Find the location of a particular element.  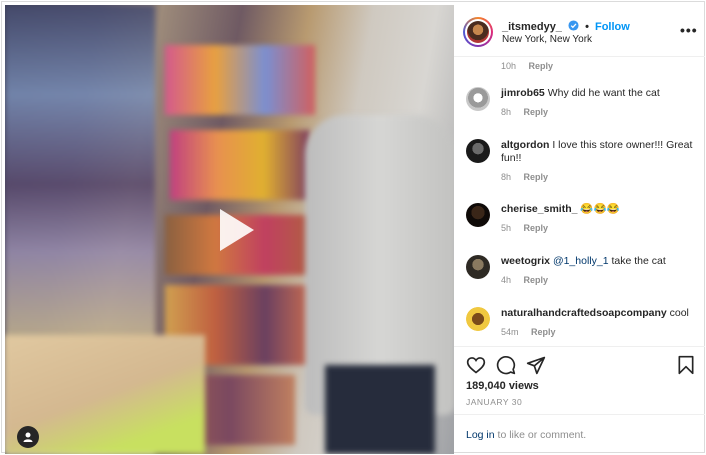

paper-plane-icon is located at coordinates (536, 365).